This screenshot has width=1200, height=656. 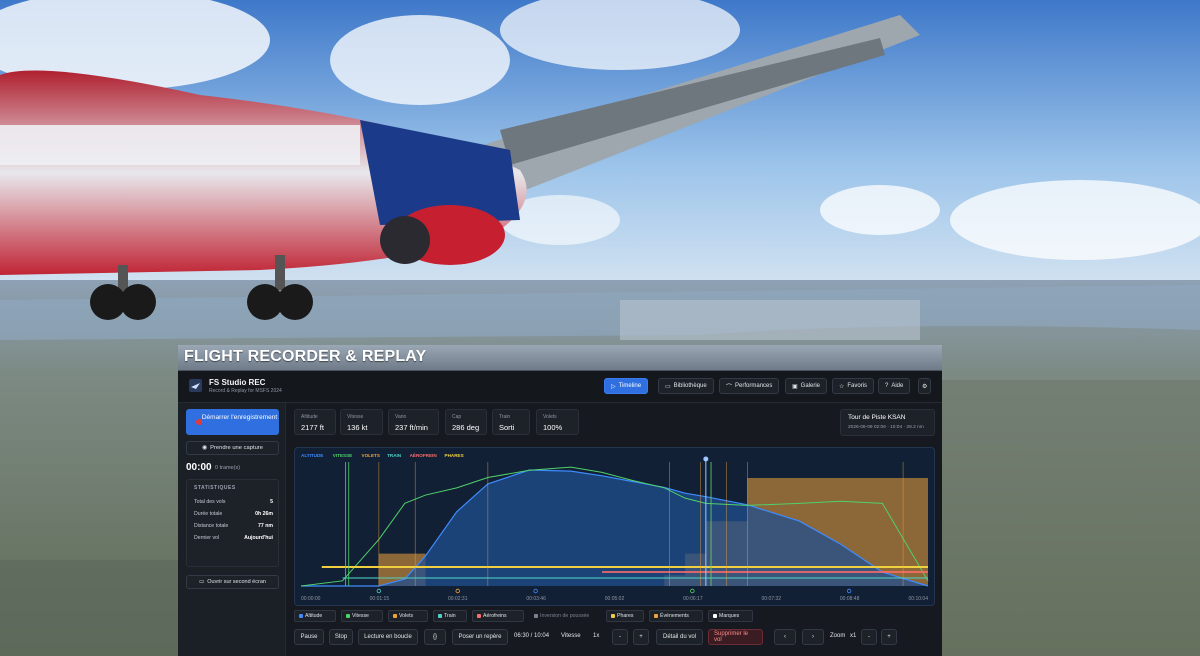 What do you see at coordinates (199, 467) in the screenshot?
I see `recording-timer: 00:00` at bounding box center [199, 467].